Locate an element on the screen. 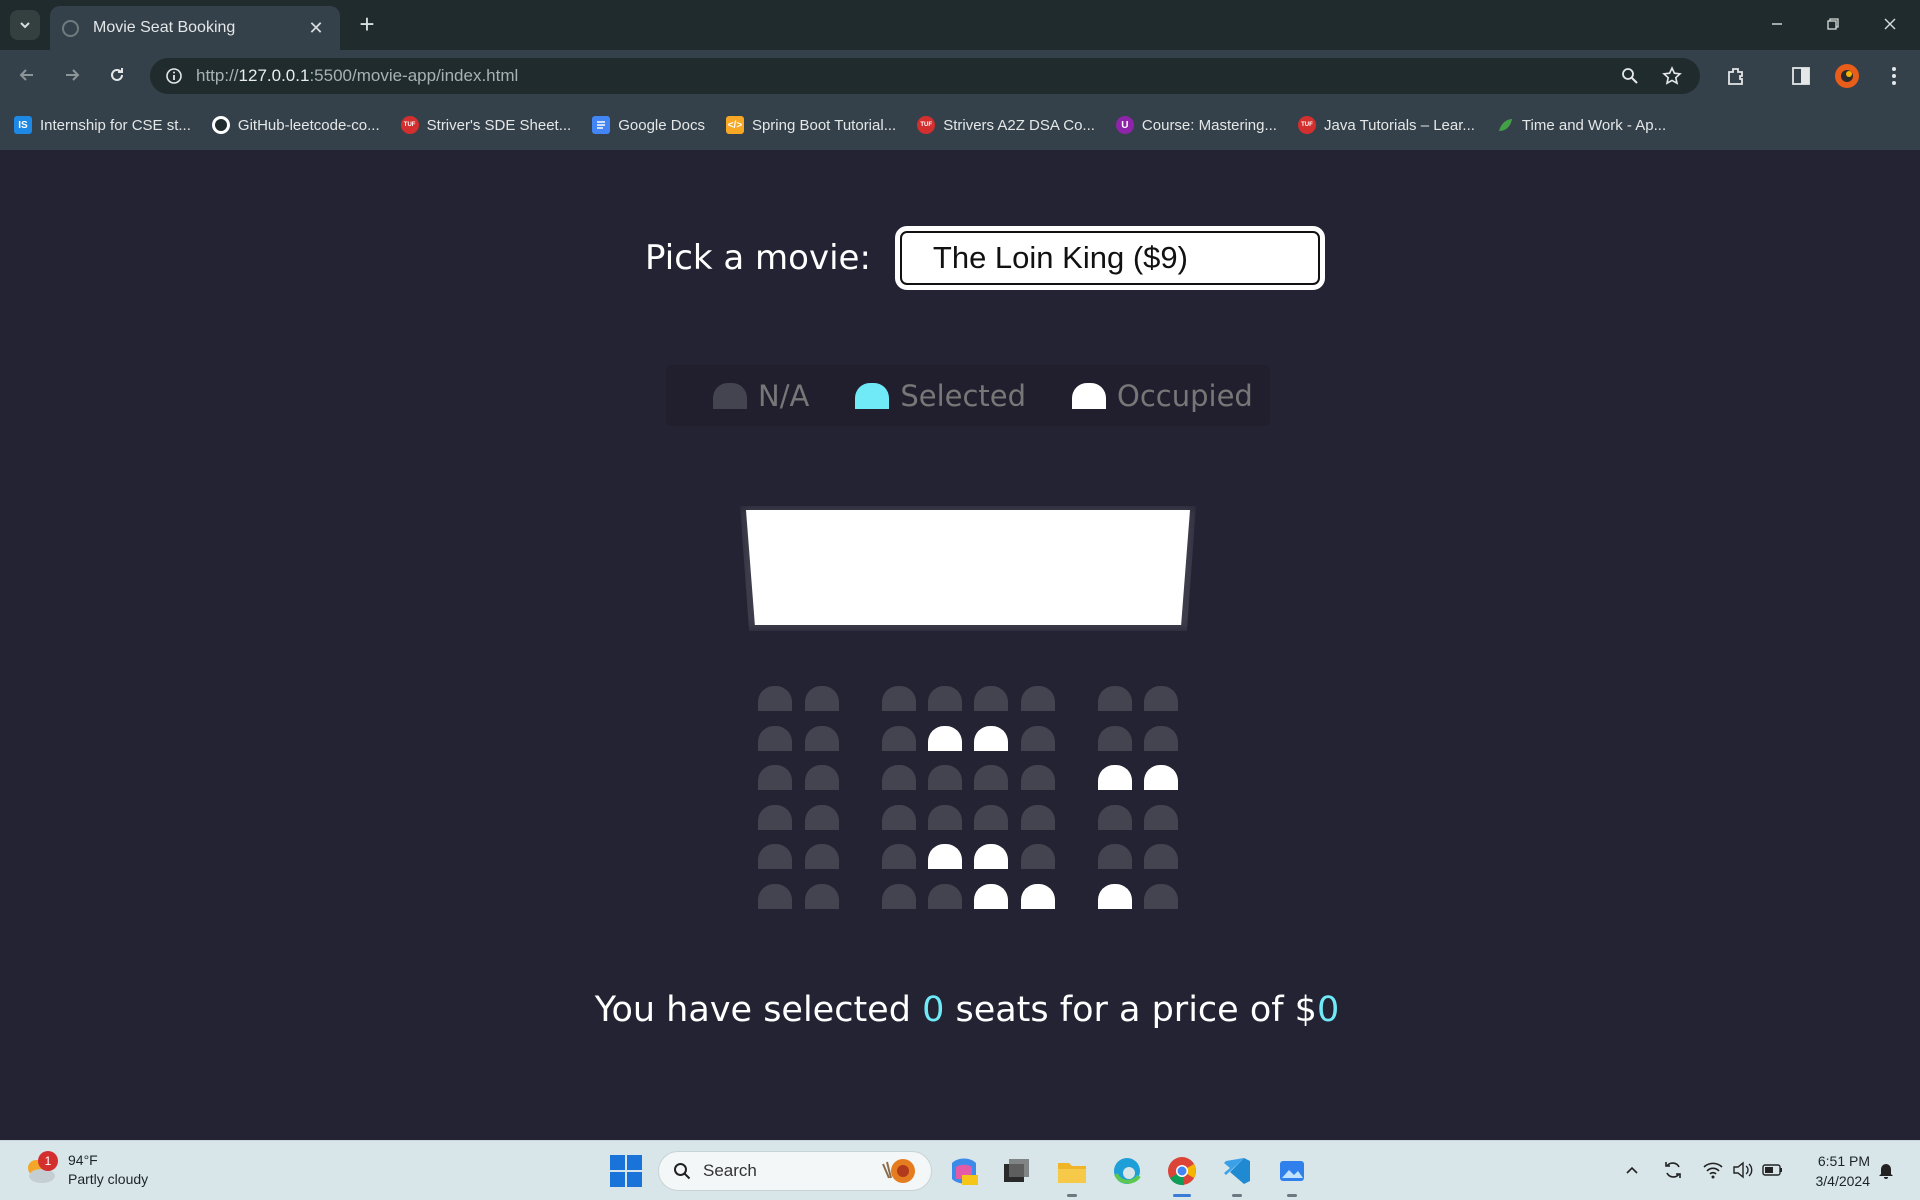  notification-bell-icon is located at coordinates (1886, 1170).